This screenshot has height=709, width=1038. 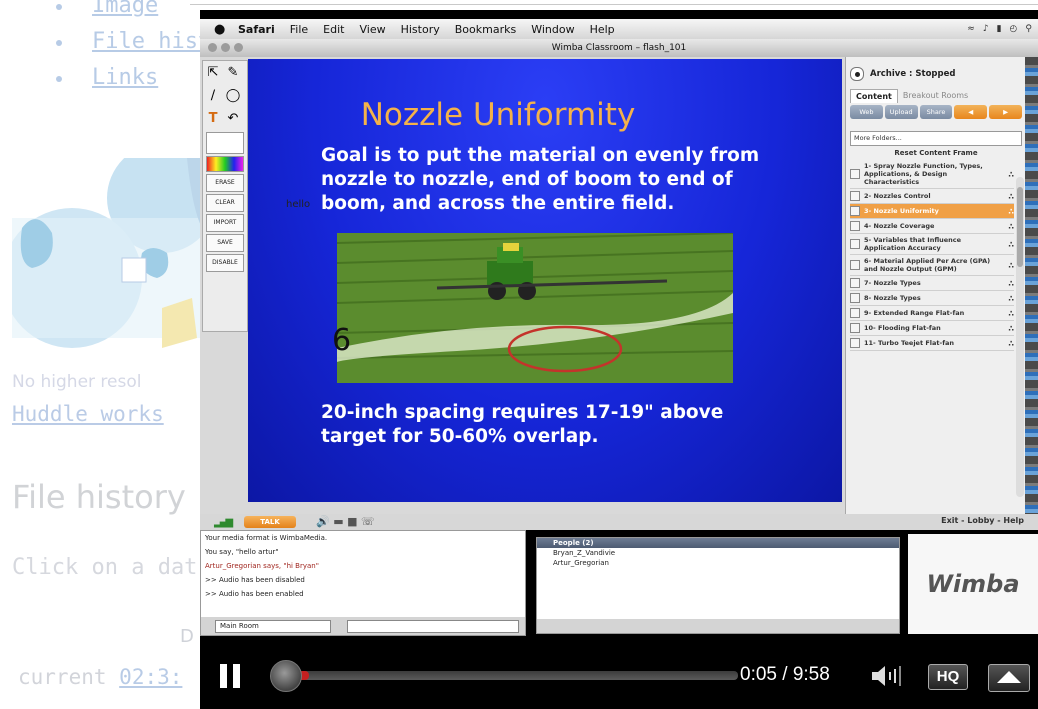 I want to click on menu-bookmarks: Bookmarks, so click(x=485, y=29).